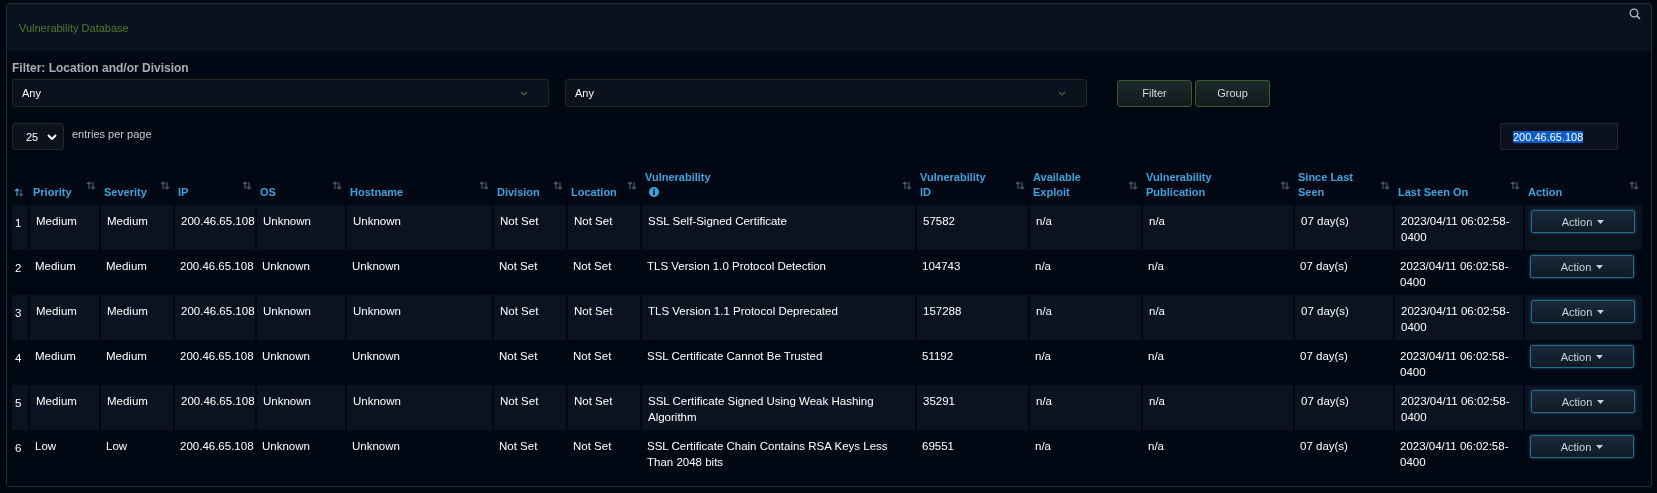  Describe the element at coordinates (1336, 185) in the screenshot. I see `column-header: Since Last Seen` at that location.